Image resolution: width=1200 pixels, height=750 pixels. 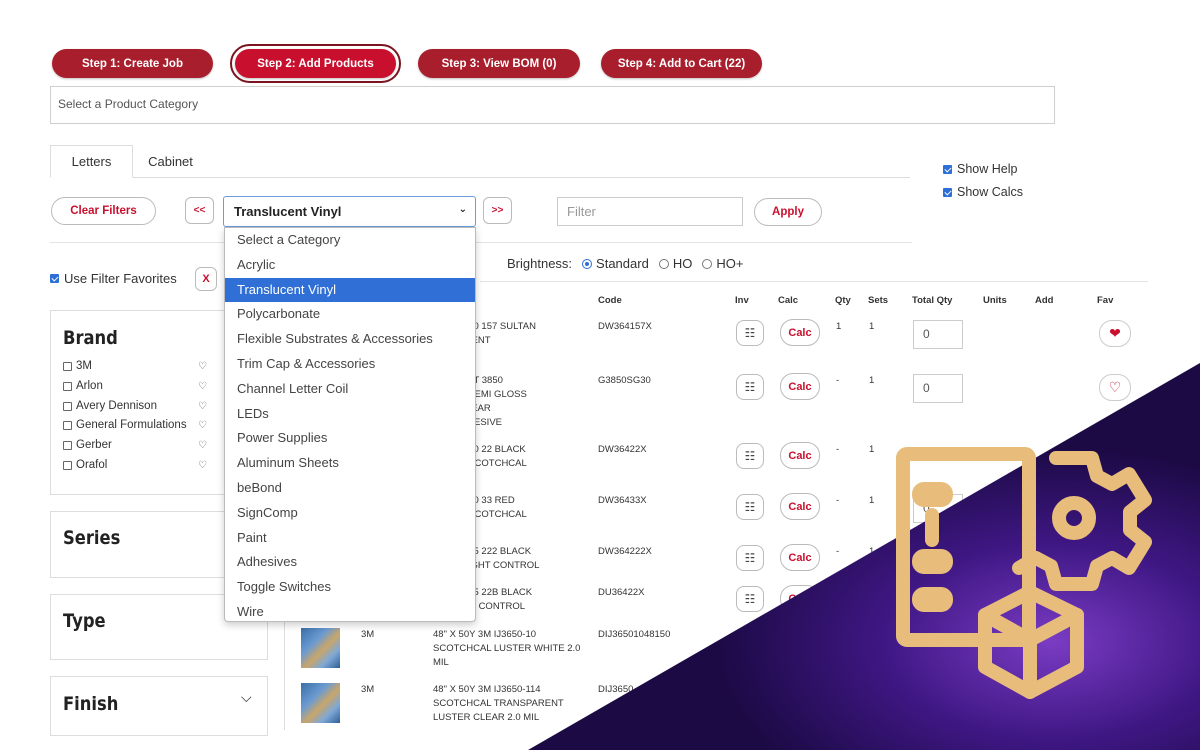 What do you see at coordinates (622, 449) in the screenshot?
I see `product-code: DW36422X` at bounding box center [622, 449].